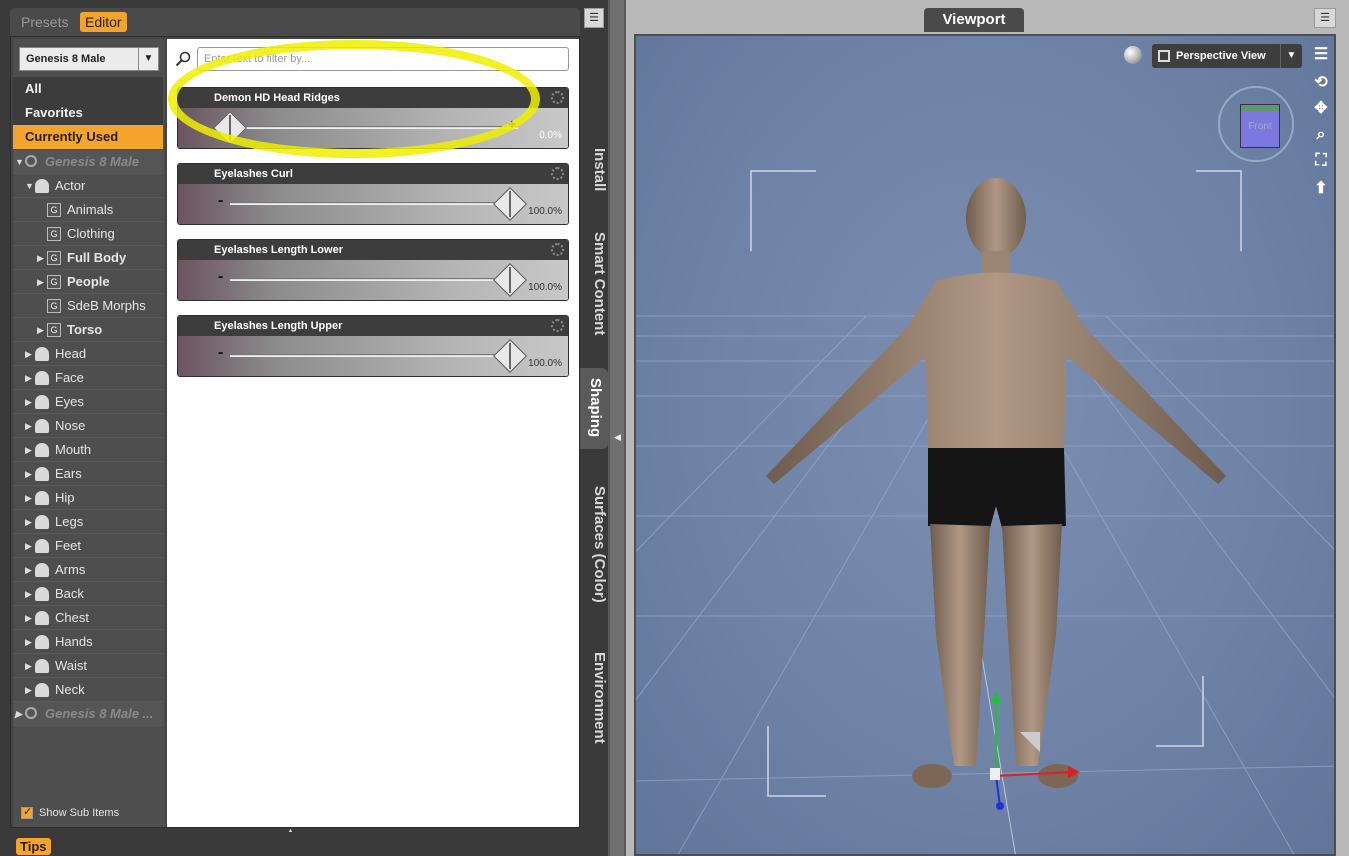 This screenshot has width=1349, height=856. Describe the element at coordinates (88, 306) in the screenshot. I see `tree-item: G SdeB Morphs` at that location.